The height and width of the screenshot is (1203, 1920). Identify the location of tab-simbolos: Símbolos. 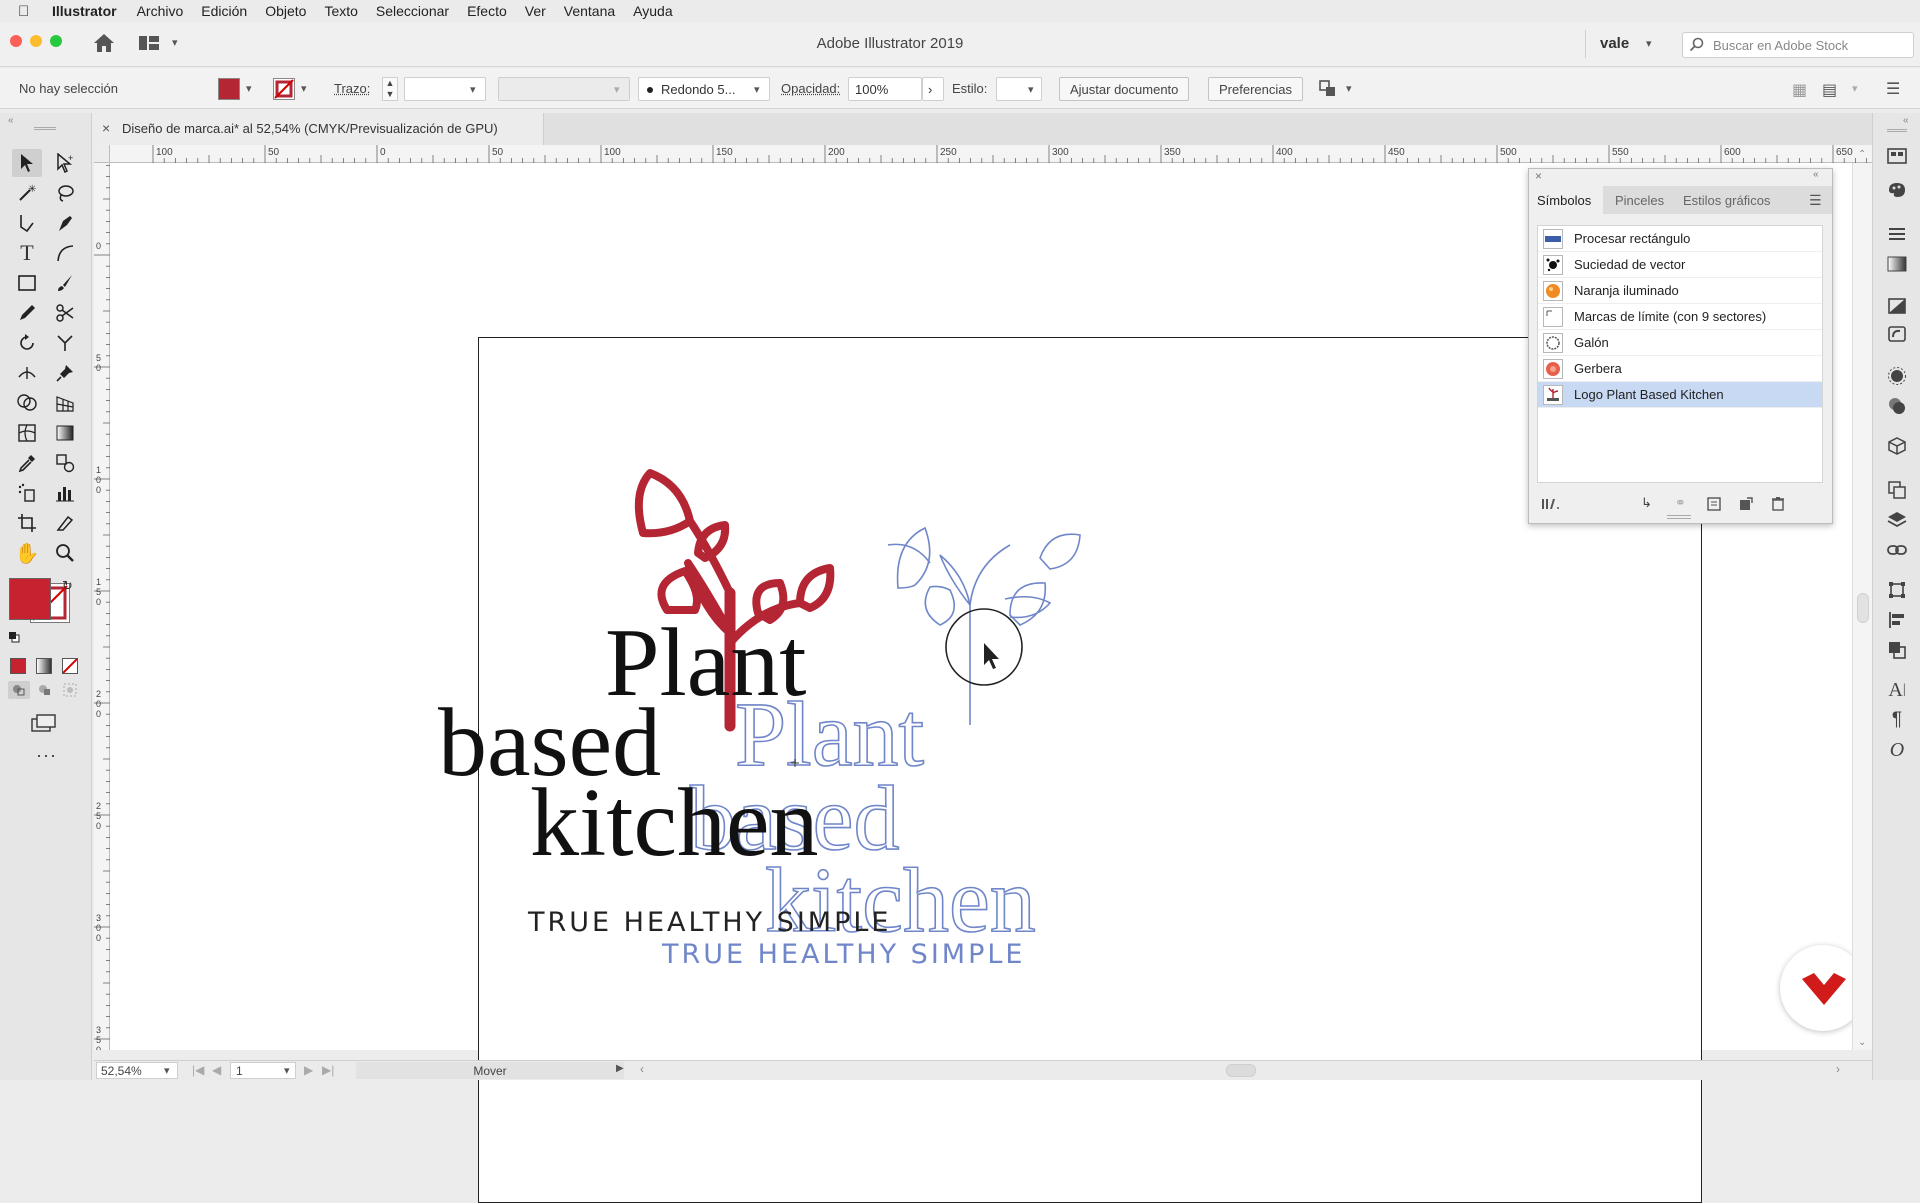
(1566, 200).